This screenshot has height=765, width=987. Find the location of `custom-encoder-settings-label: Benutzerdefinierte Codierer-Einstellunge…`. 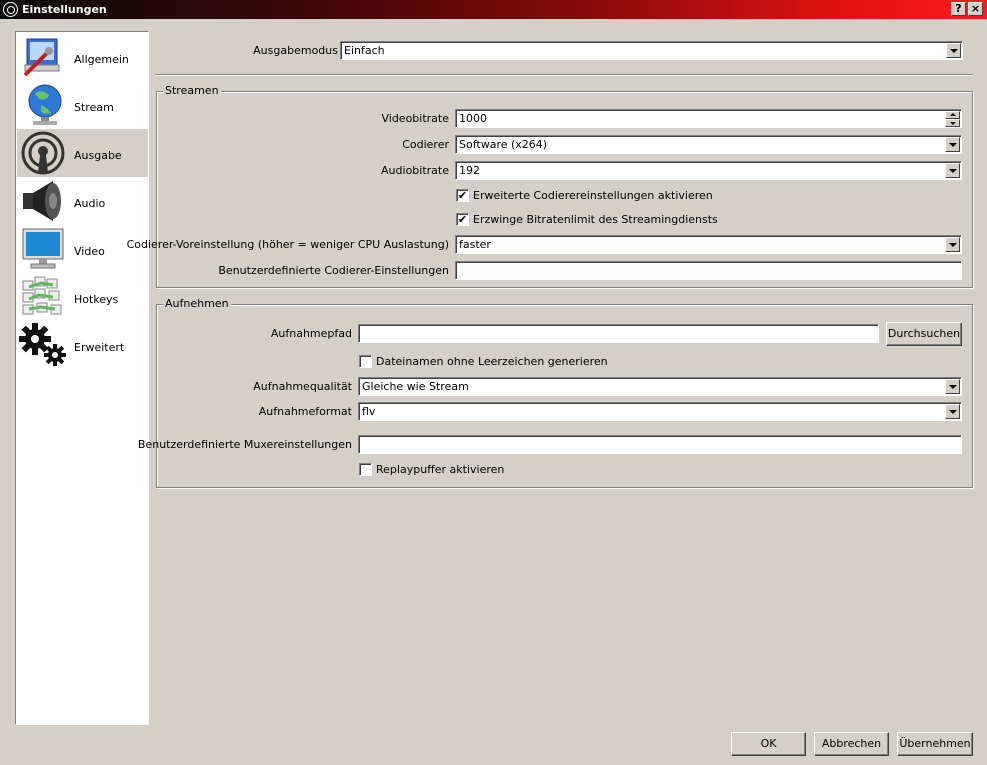

custom-encoder-settings-label: Benutzerdefinierte Codierer-Einstellunge… is located at coordinates (333, 270).